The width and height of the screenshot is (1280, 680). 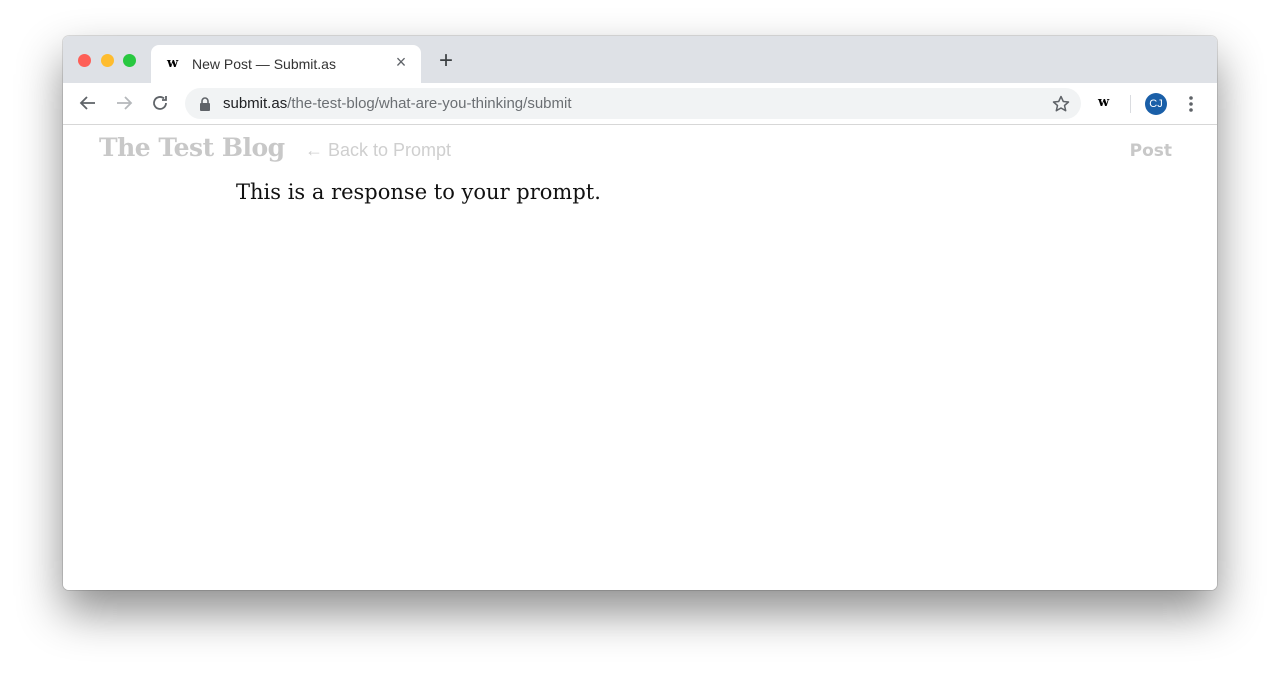 I want to click on tab-strip: w New Post — Submit.as × +, so click(x=640, y=59).